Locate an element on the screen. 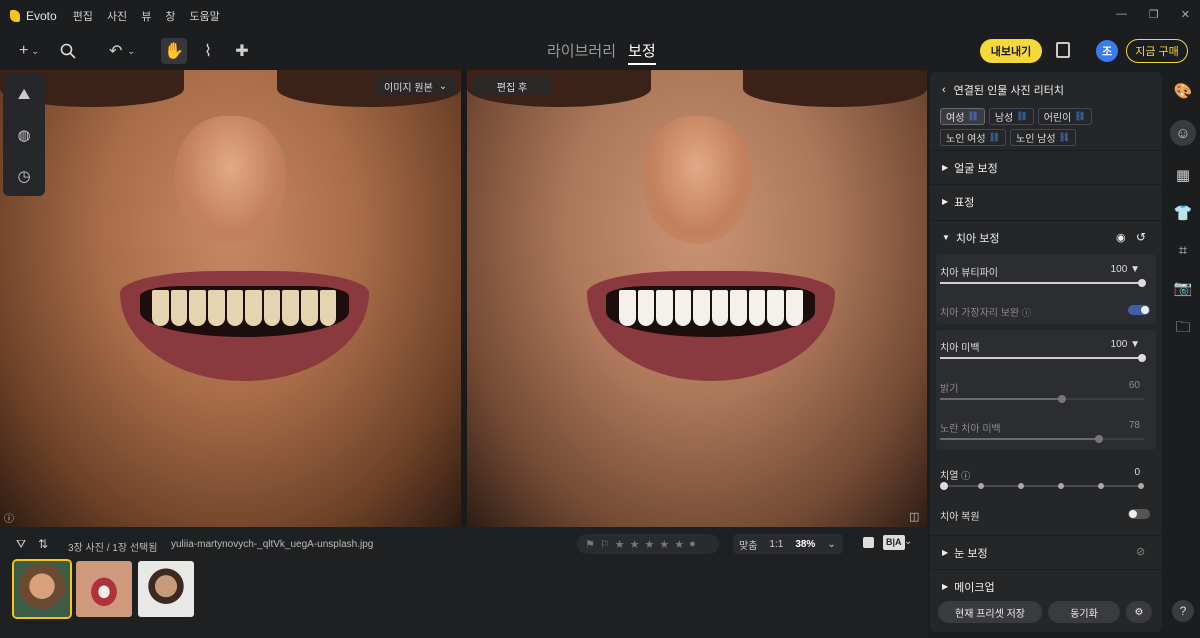 The height and width of the screenshot is (638, 1200). folder-settings-icon: 🗀 is located at coordinates (1182, 329).